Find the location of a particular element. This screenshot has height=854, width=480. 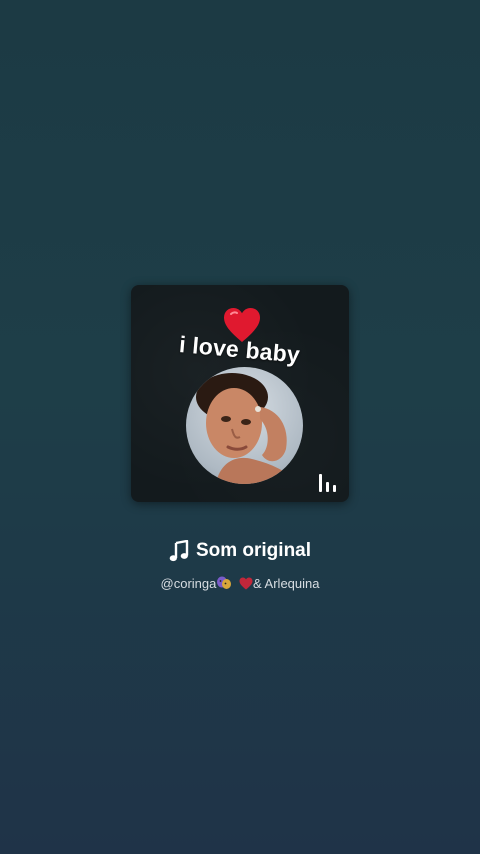

sound-title-row: Som original is located at coordinates (240, 551).